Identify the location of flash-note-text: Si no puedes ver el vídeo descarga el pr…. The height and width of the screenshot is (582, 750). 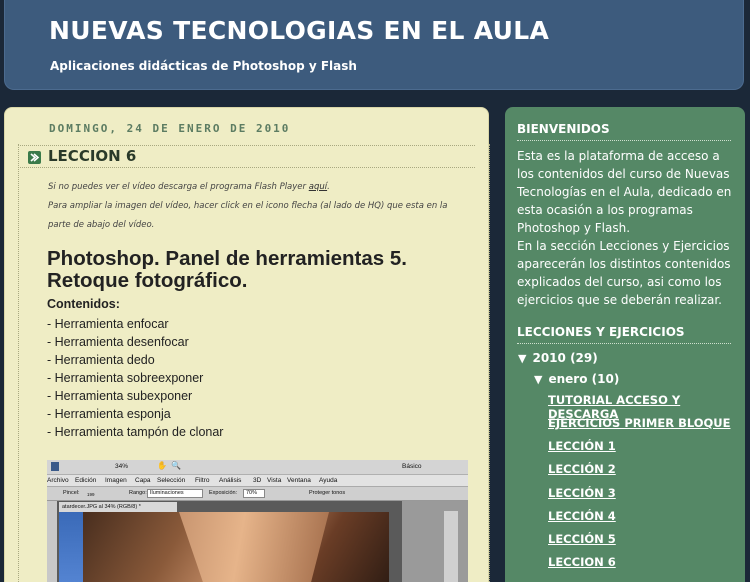
(178, 187).